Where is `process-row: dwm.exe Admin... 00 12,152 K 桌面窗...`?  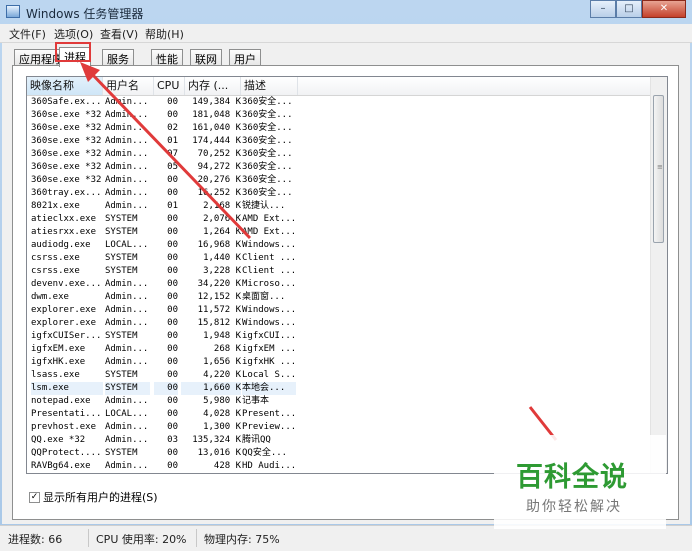
process-row: dwm.exe Admin... 00 12,152 K 桌面窗... is located at coordinates (340, 297).